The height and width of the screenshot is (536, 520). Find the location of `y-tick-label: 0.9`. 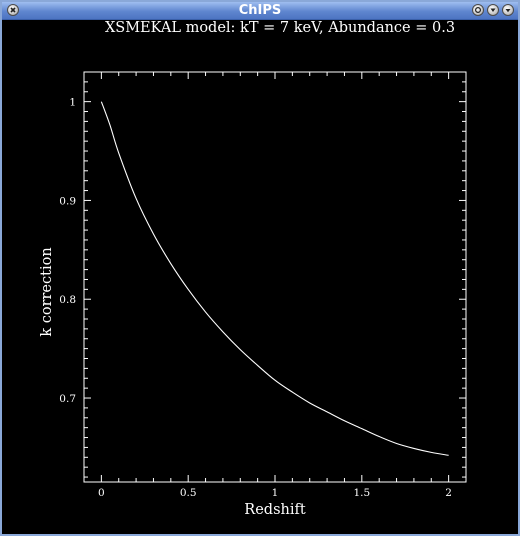

y-tick-label: 0.9 is located at coordinates (67, 201).